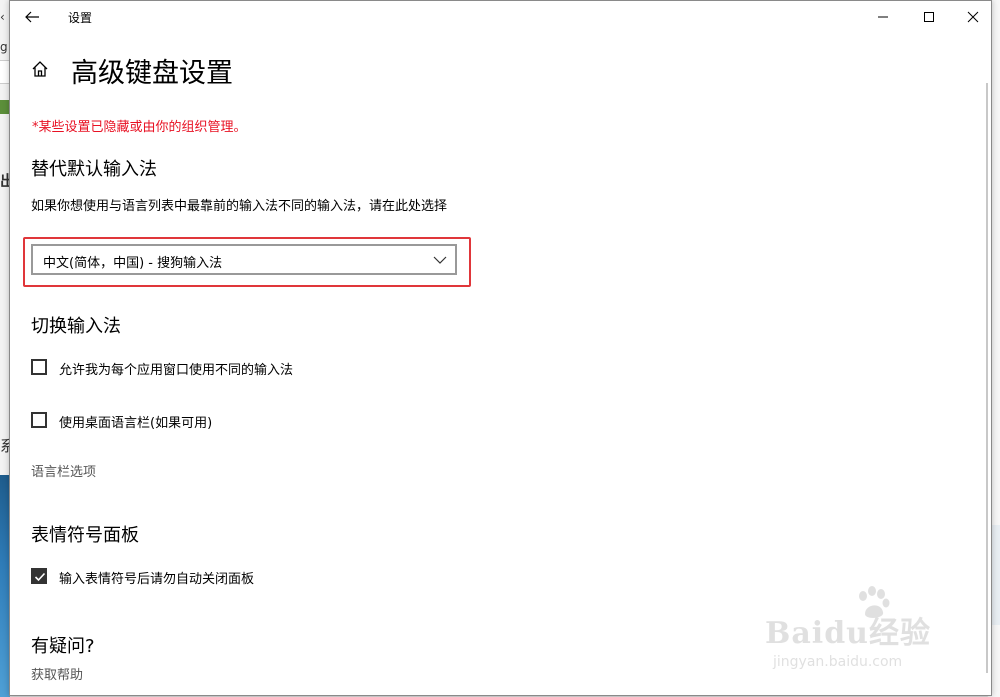 The height and width of the screenshot is (697, 1000). What do you see at coordinates (139, 127) in the screenshot?
I see `managed-notice: *某些设置已隐藏或由你的组织管理。` at bounding box center [139, 127].